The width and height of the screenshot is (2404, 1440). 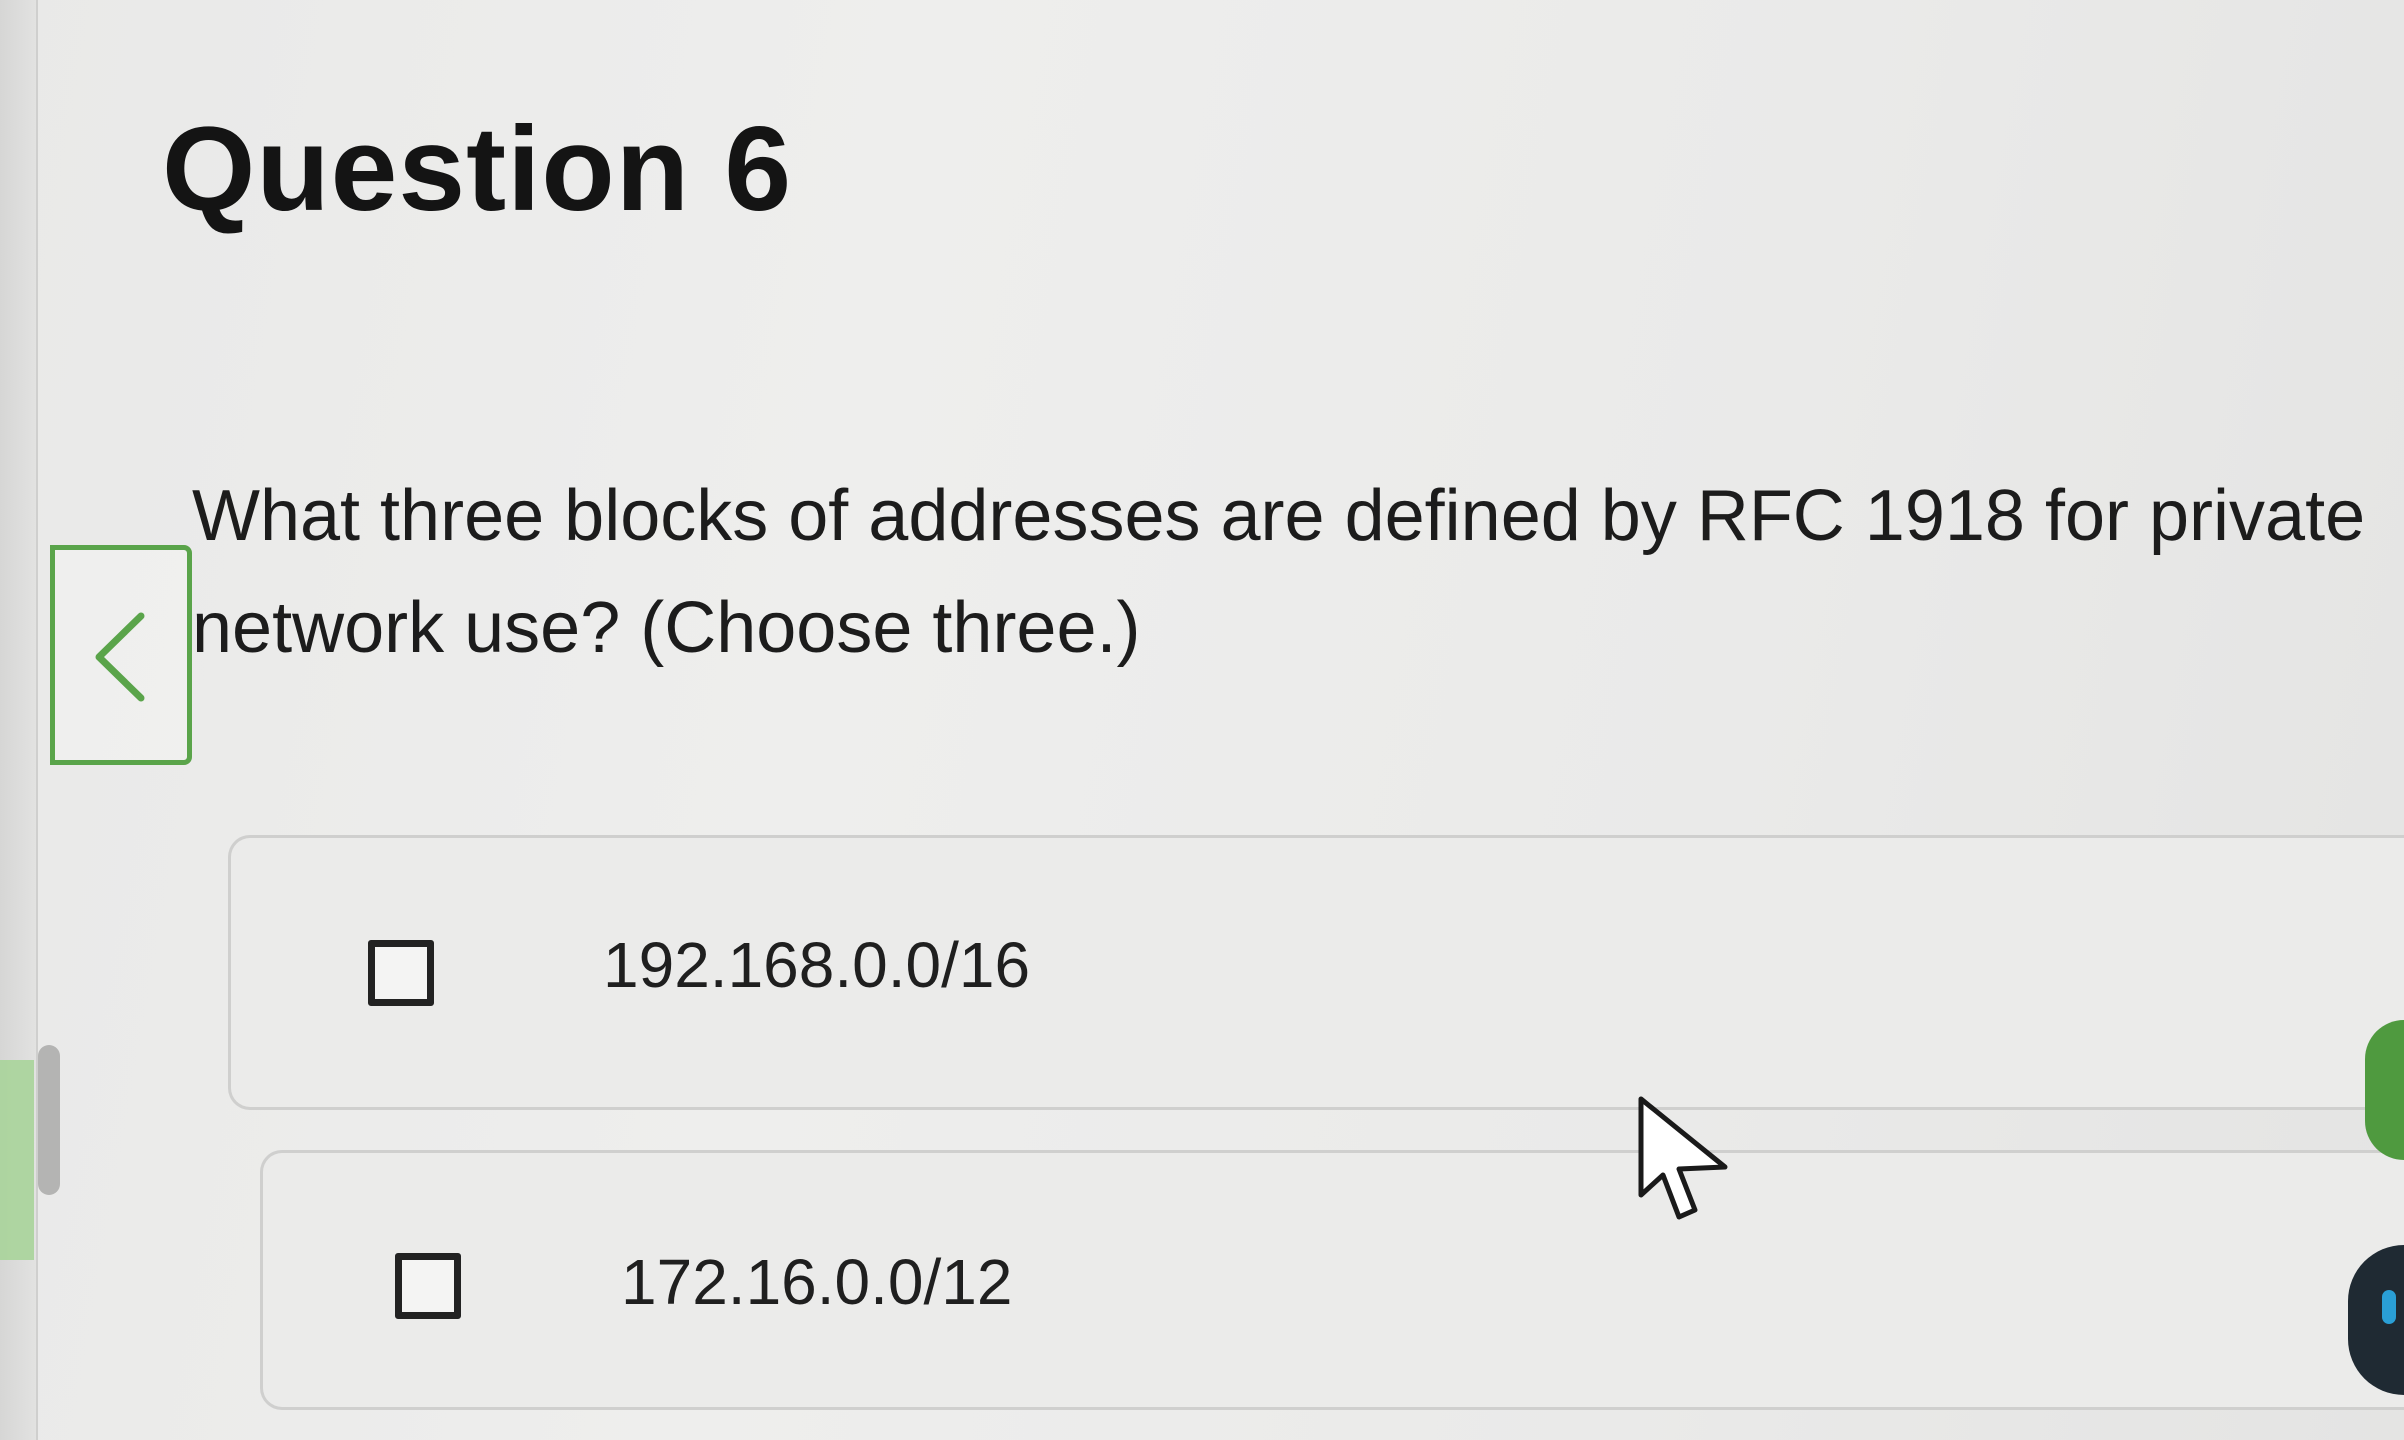 I want to click on answer-option-label: 192.168.0.0/16, so click(x=817, y=965).